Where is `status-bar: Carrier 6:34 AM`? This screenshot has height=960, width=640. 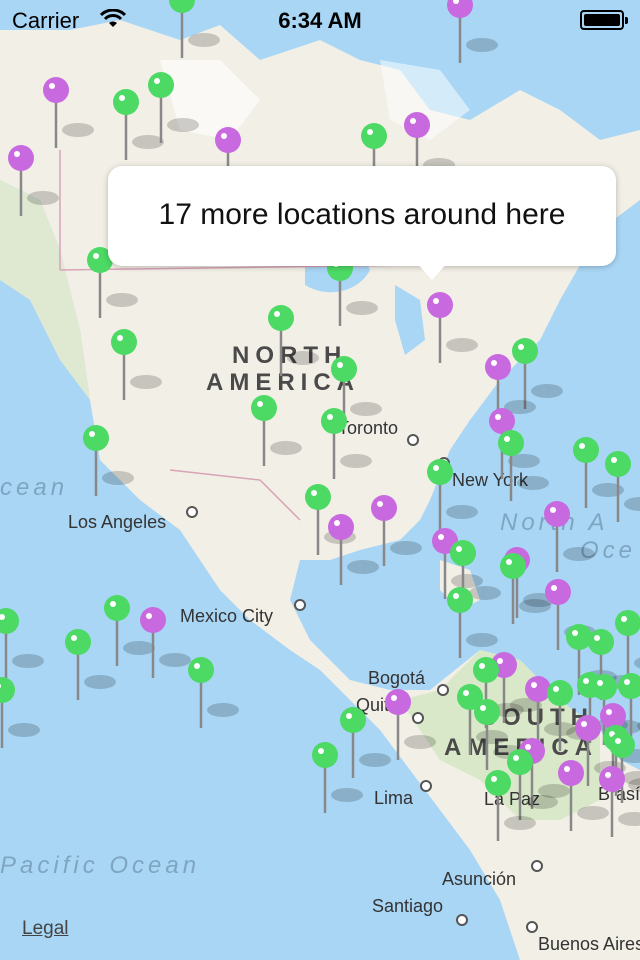 status-bar: Carrier 6:34 AM is located at coordinates (320, 20).